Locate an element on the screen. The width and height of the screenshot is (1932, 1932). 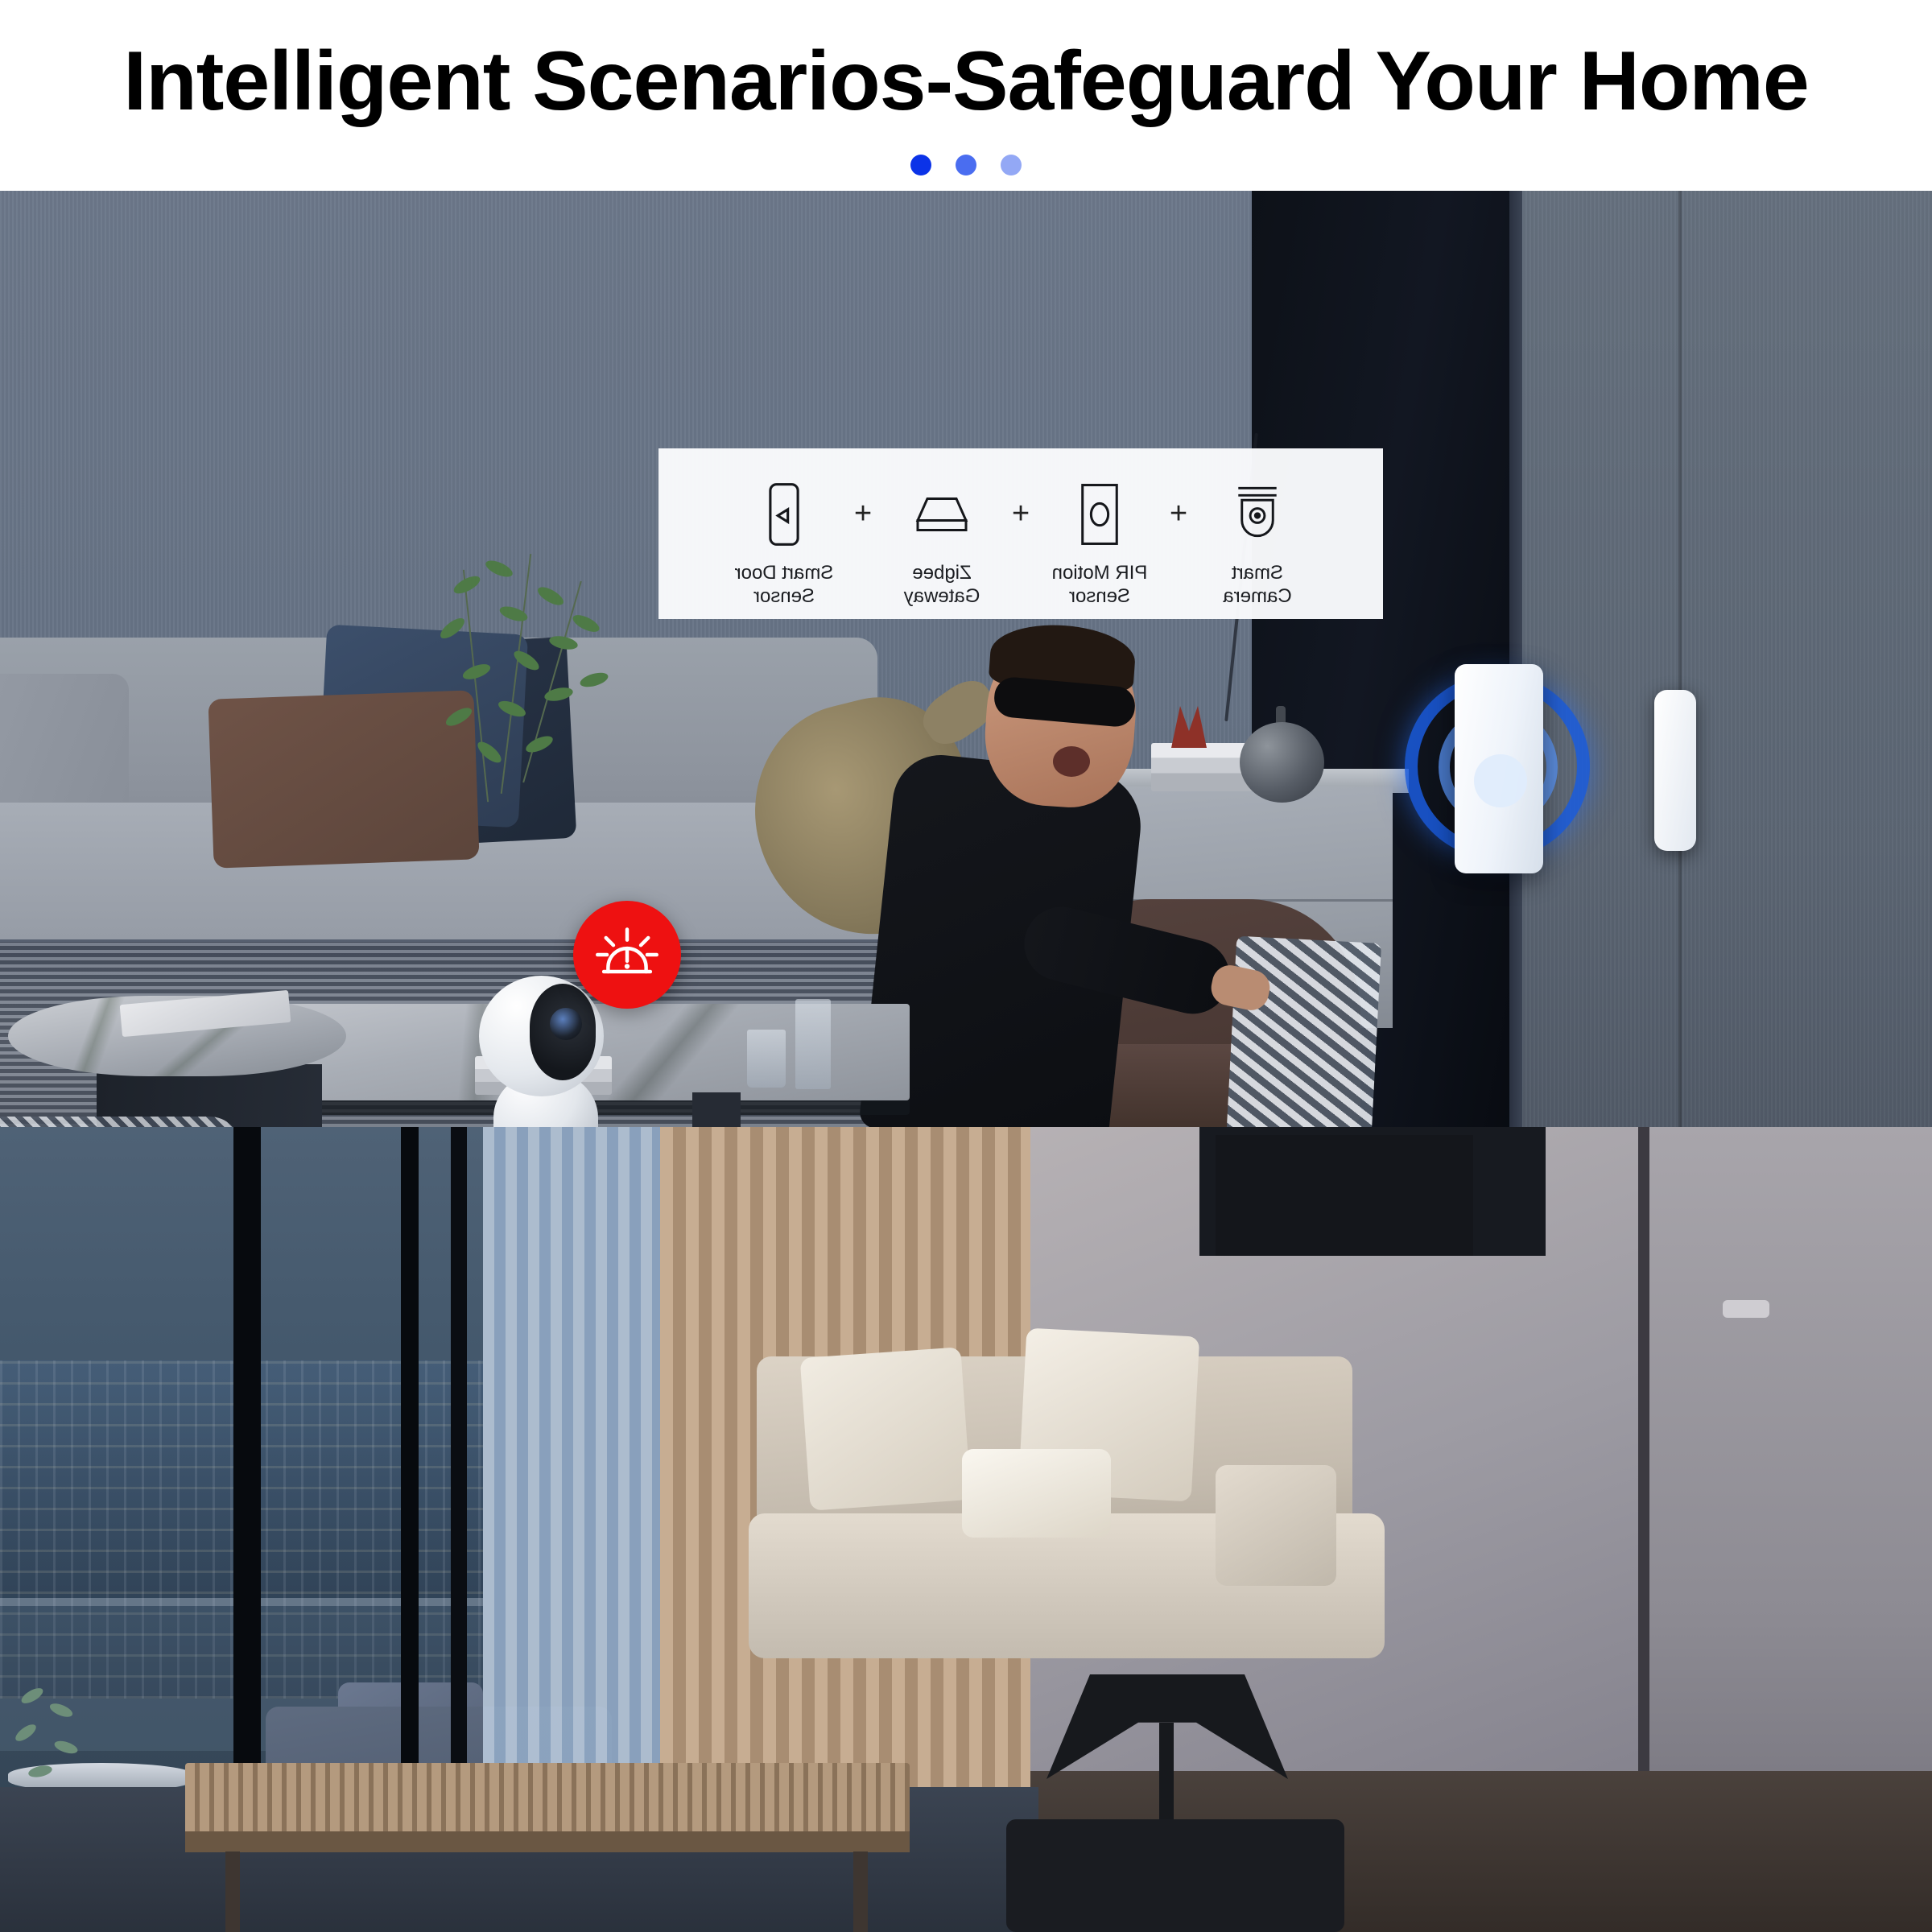
slatted-coffee-table is located at coordinates (547, 1799).